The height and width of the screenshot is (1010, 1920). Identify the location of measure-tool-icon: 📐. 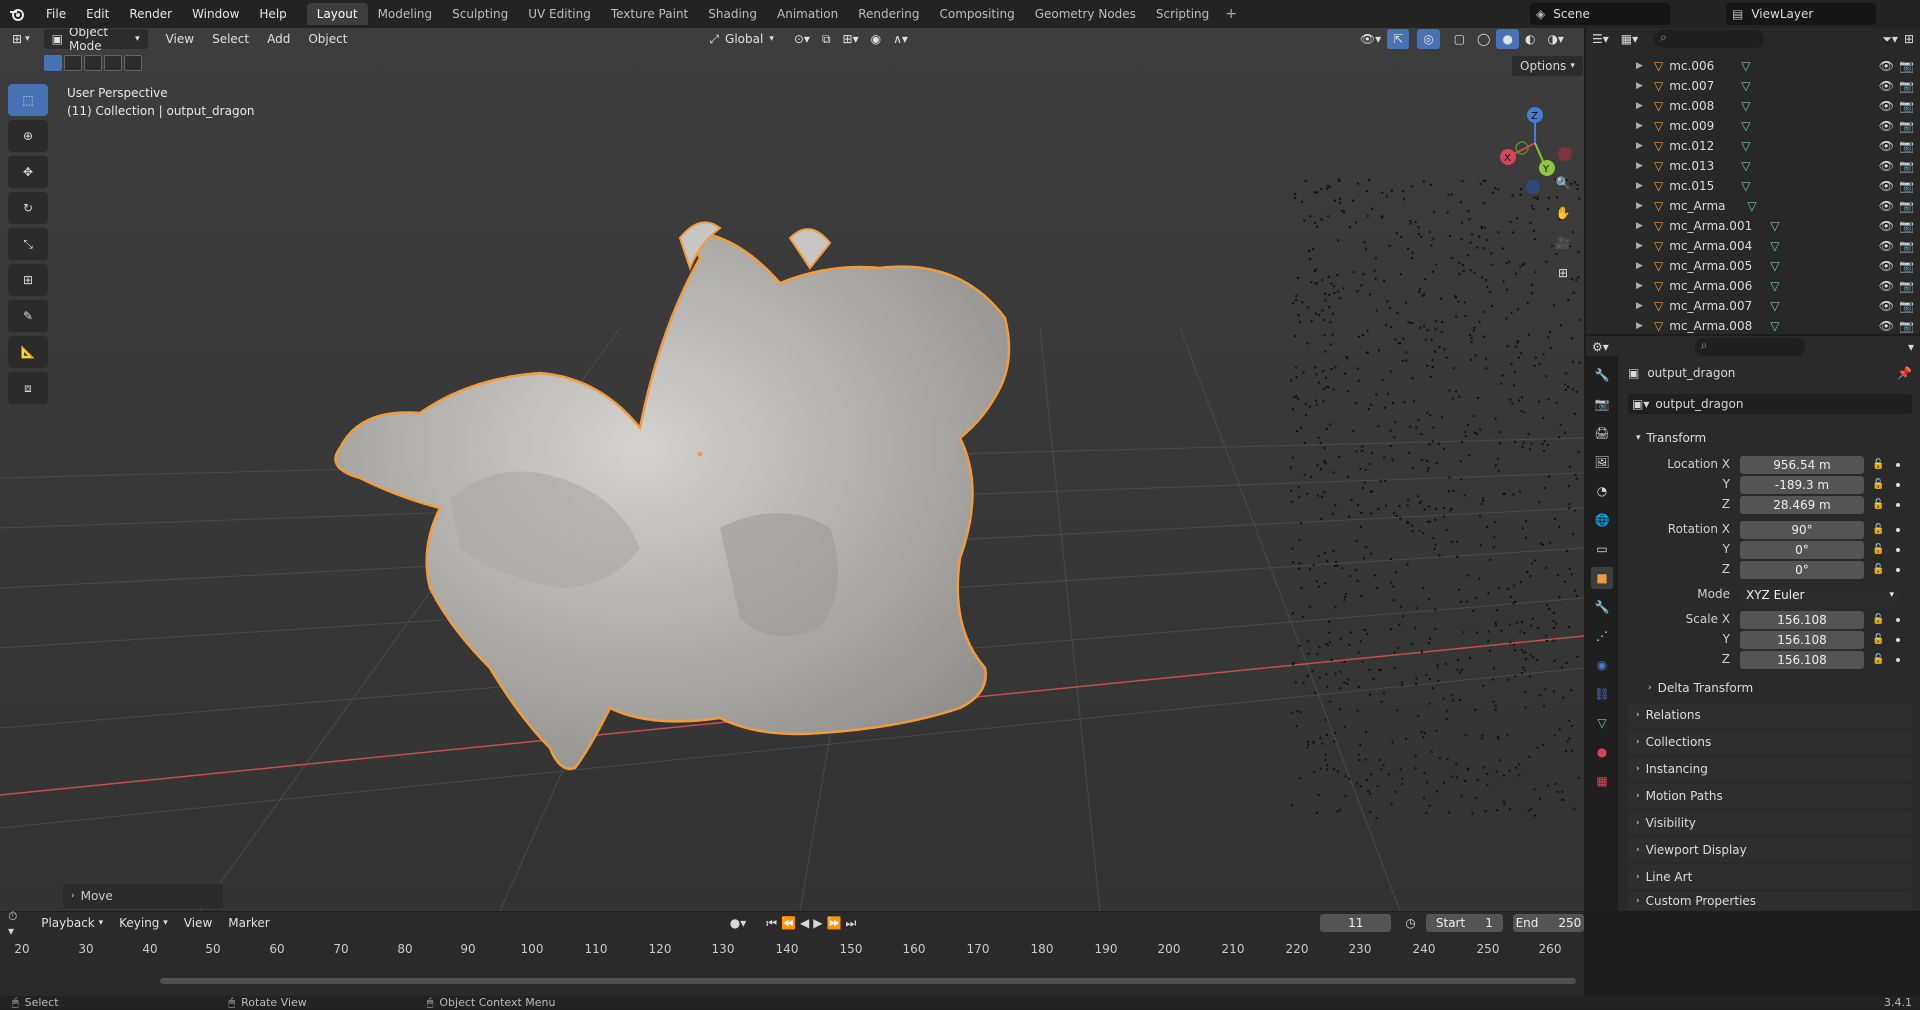
(28, 352).